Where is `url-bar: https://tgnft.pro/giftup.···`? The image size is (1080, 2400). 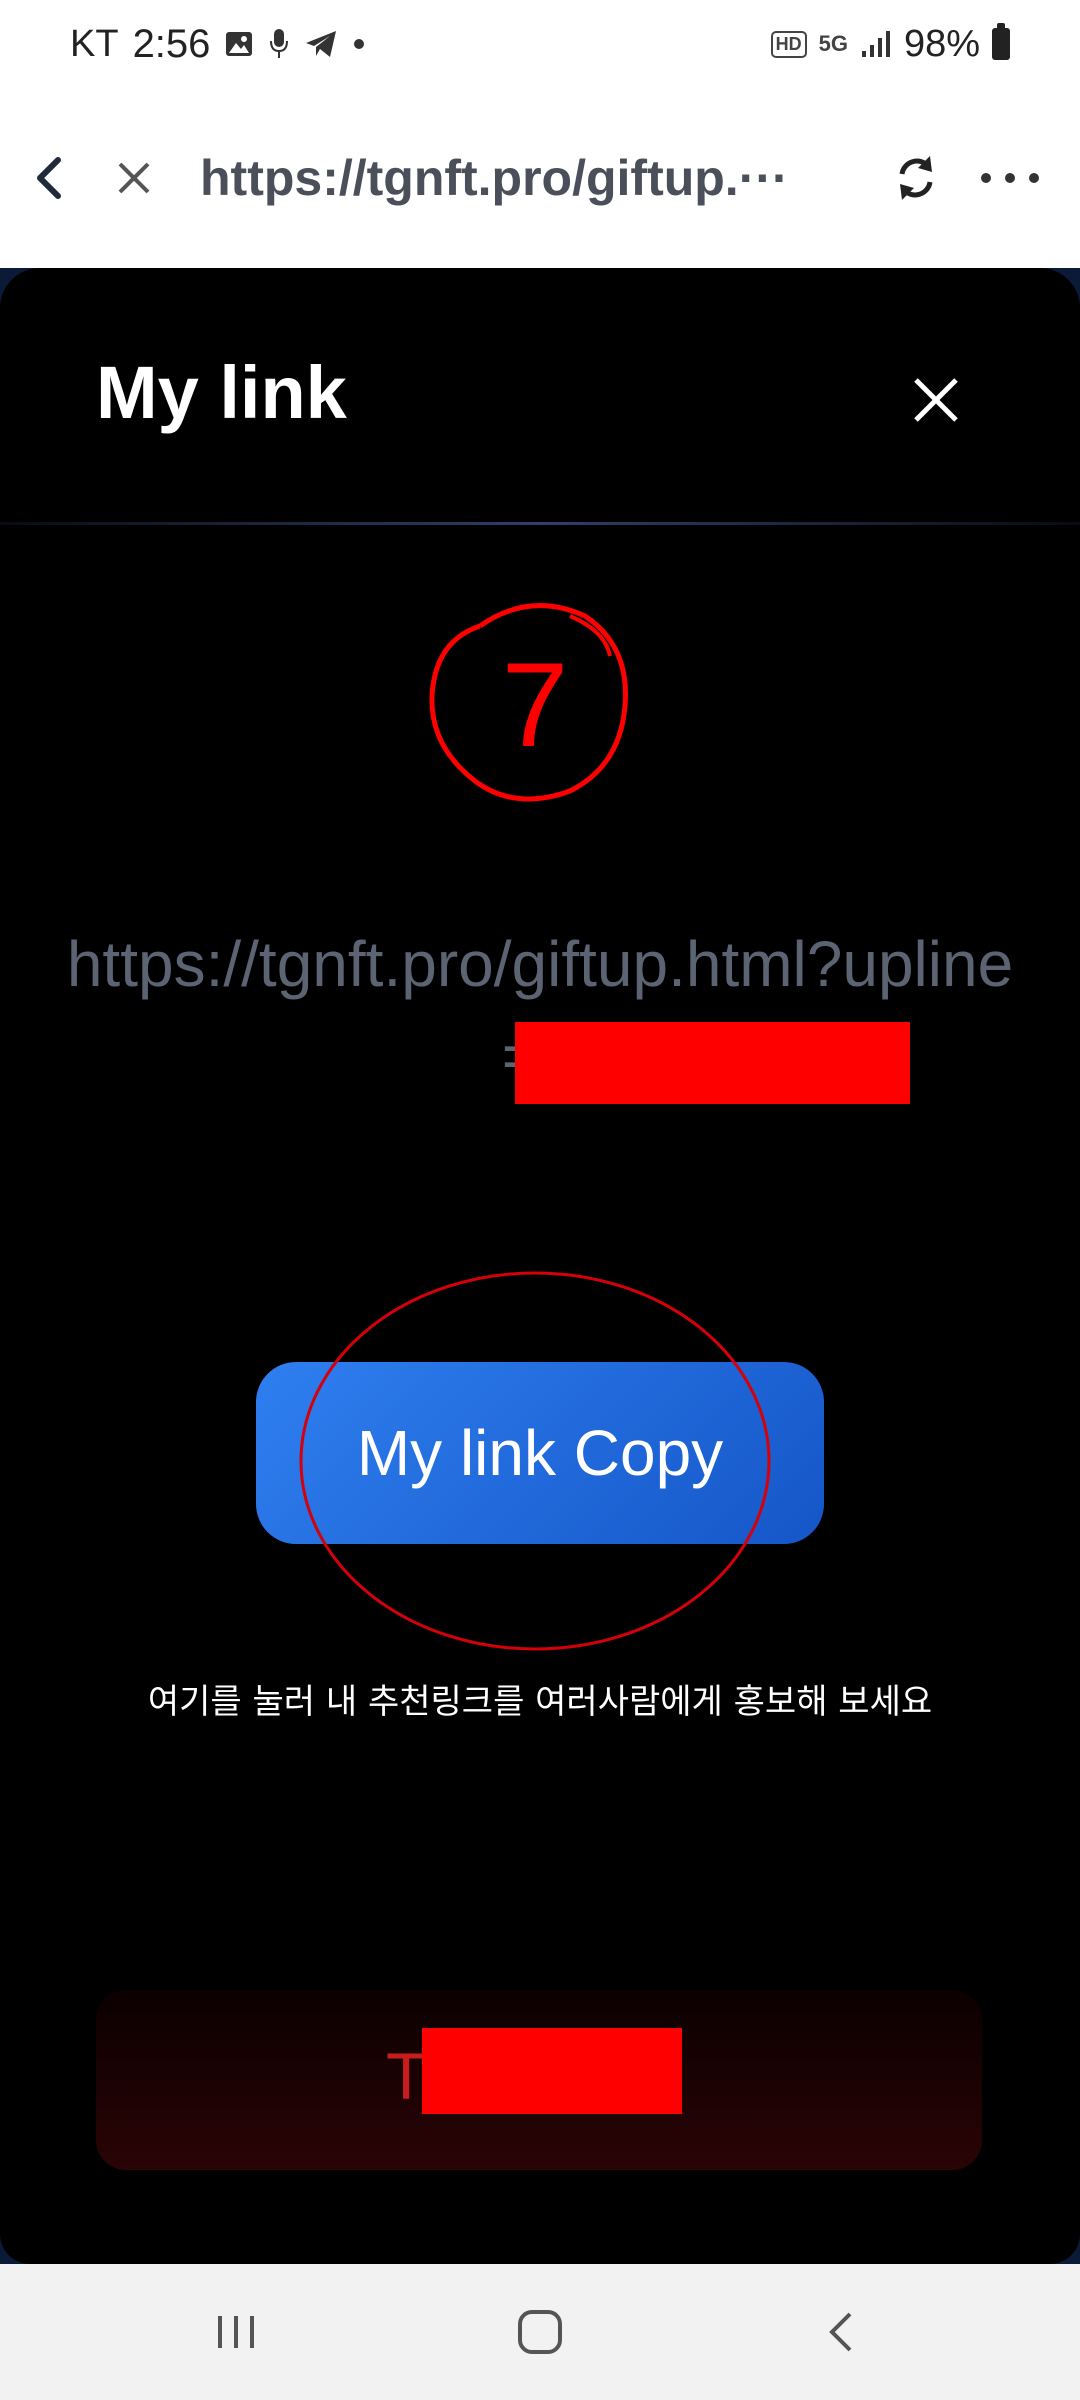
url-bar: https://tgnft.pro/giftup.··· is located at coordinates (500, 178).